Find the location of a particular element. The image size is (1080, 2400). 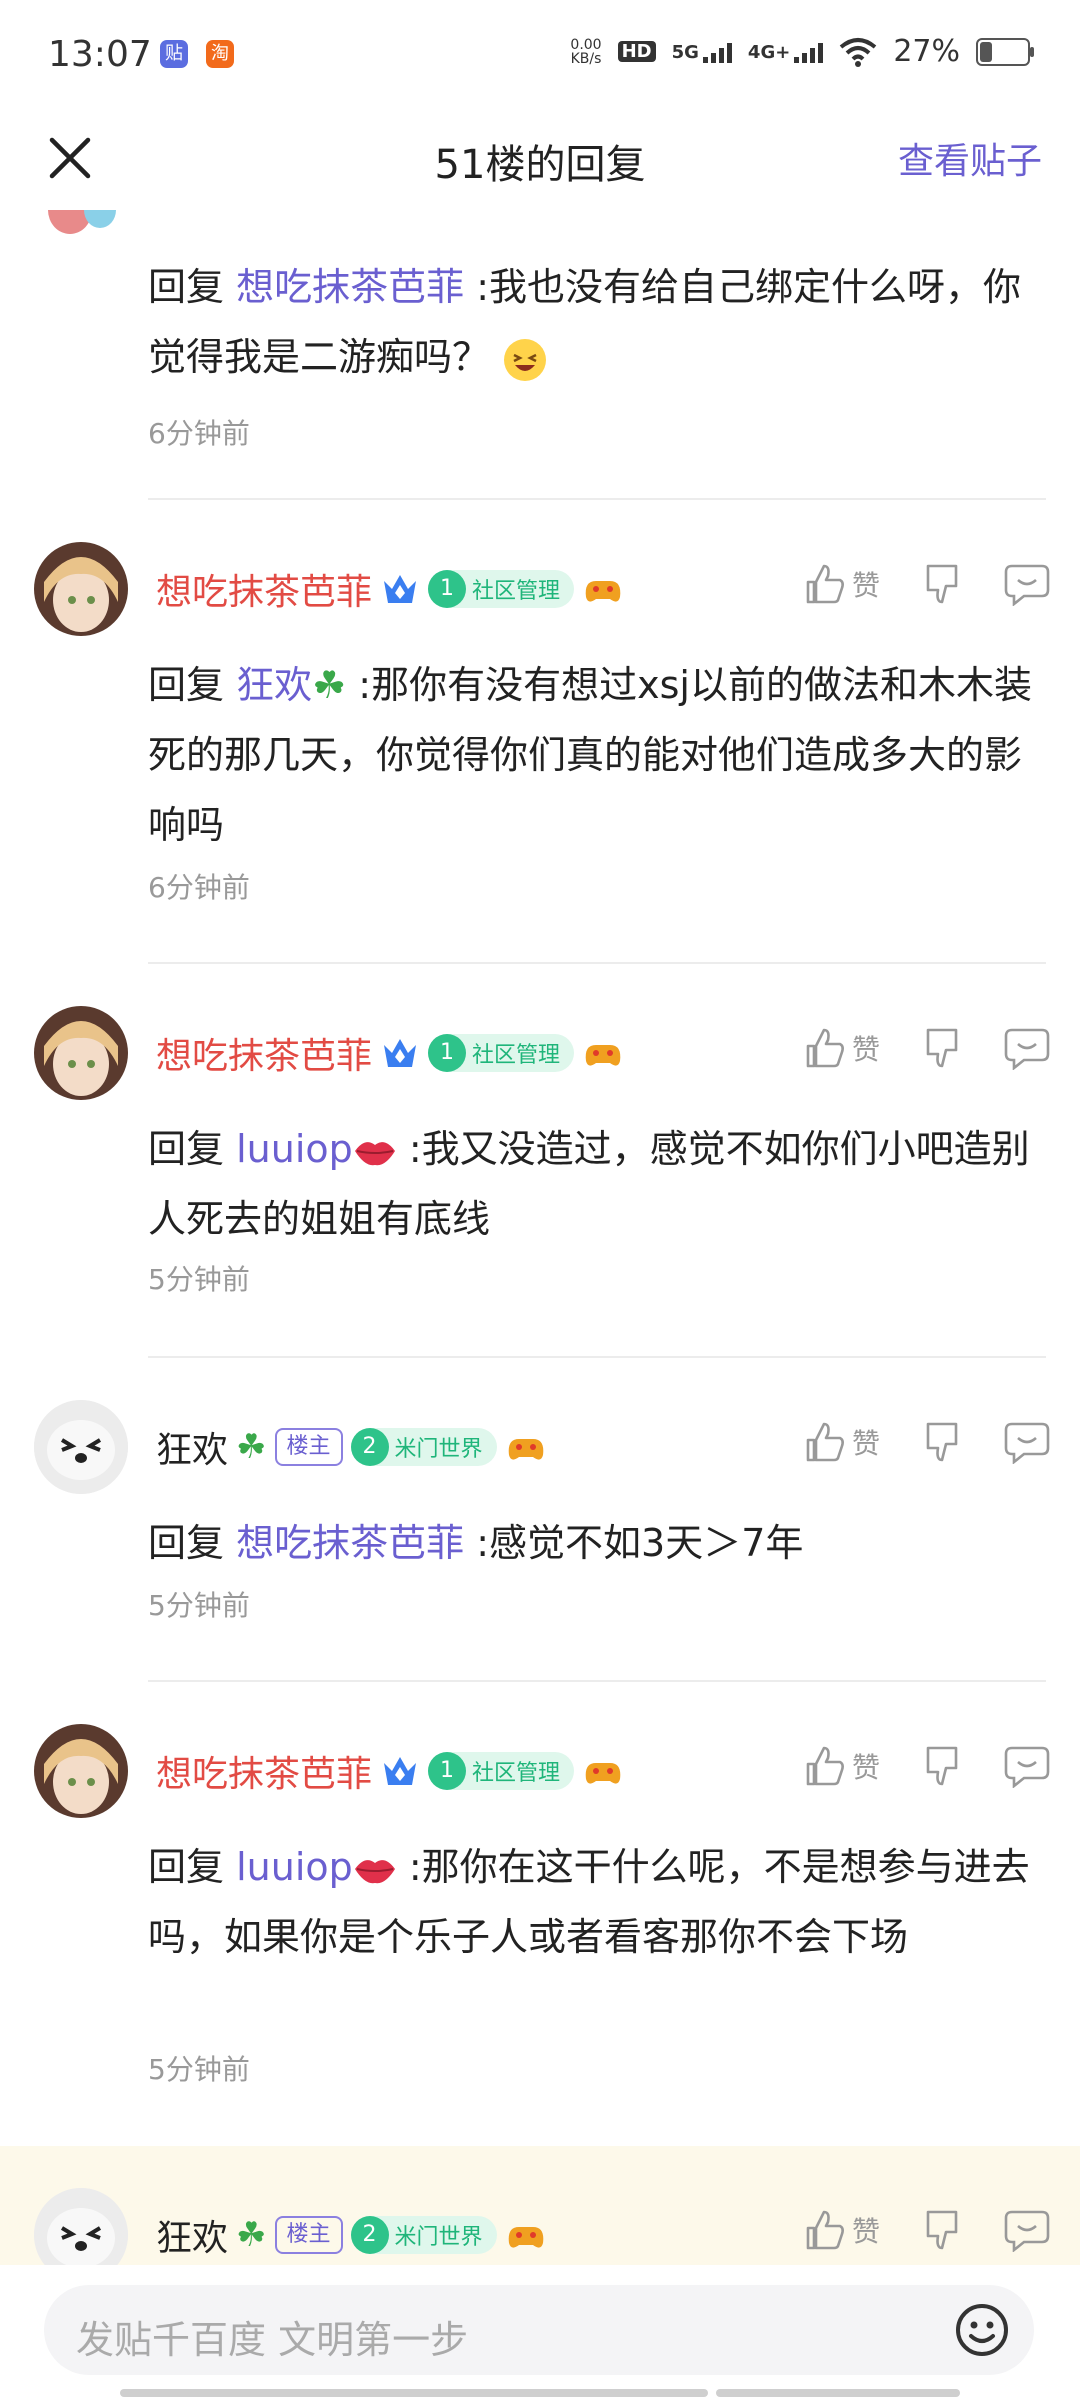

input-placeholder: 发贴千百度 文明第一步 is located at coordinates (272, 2340).